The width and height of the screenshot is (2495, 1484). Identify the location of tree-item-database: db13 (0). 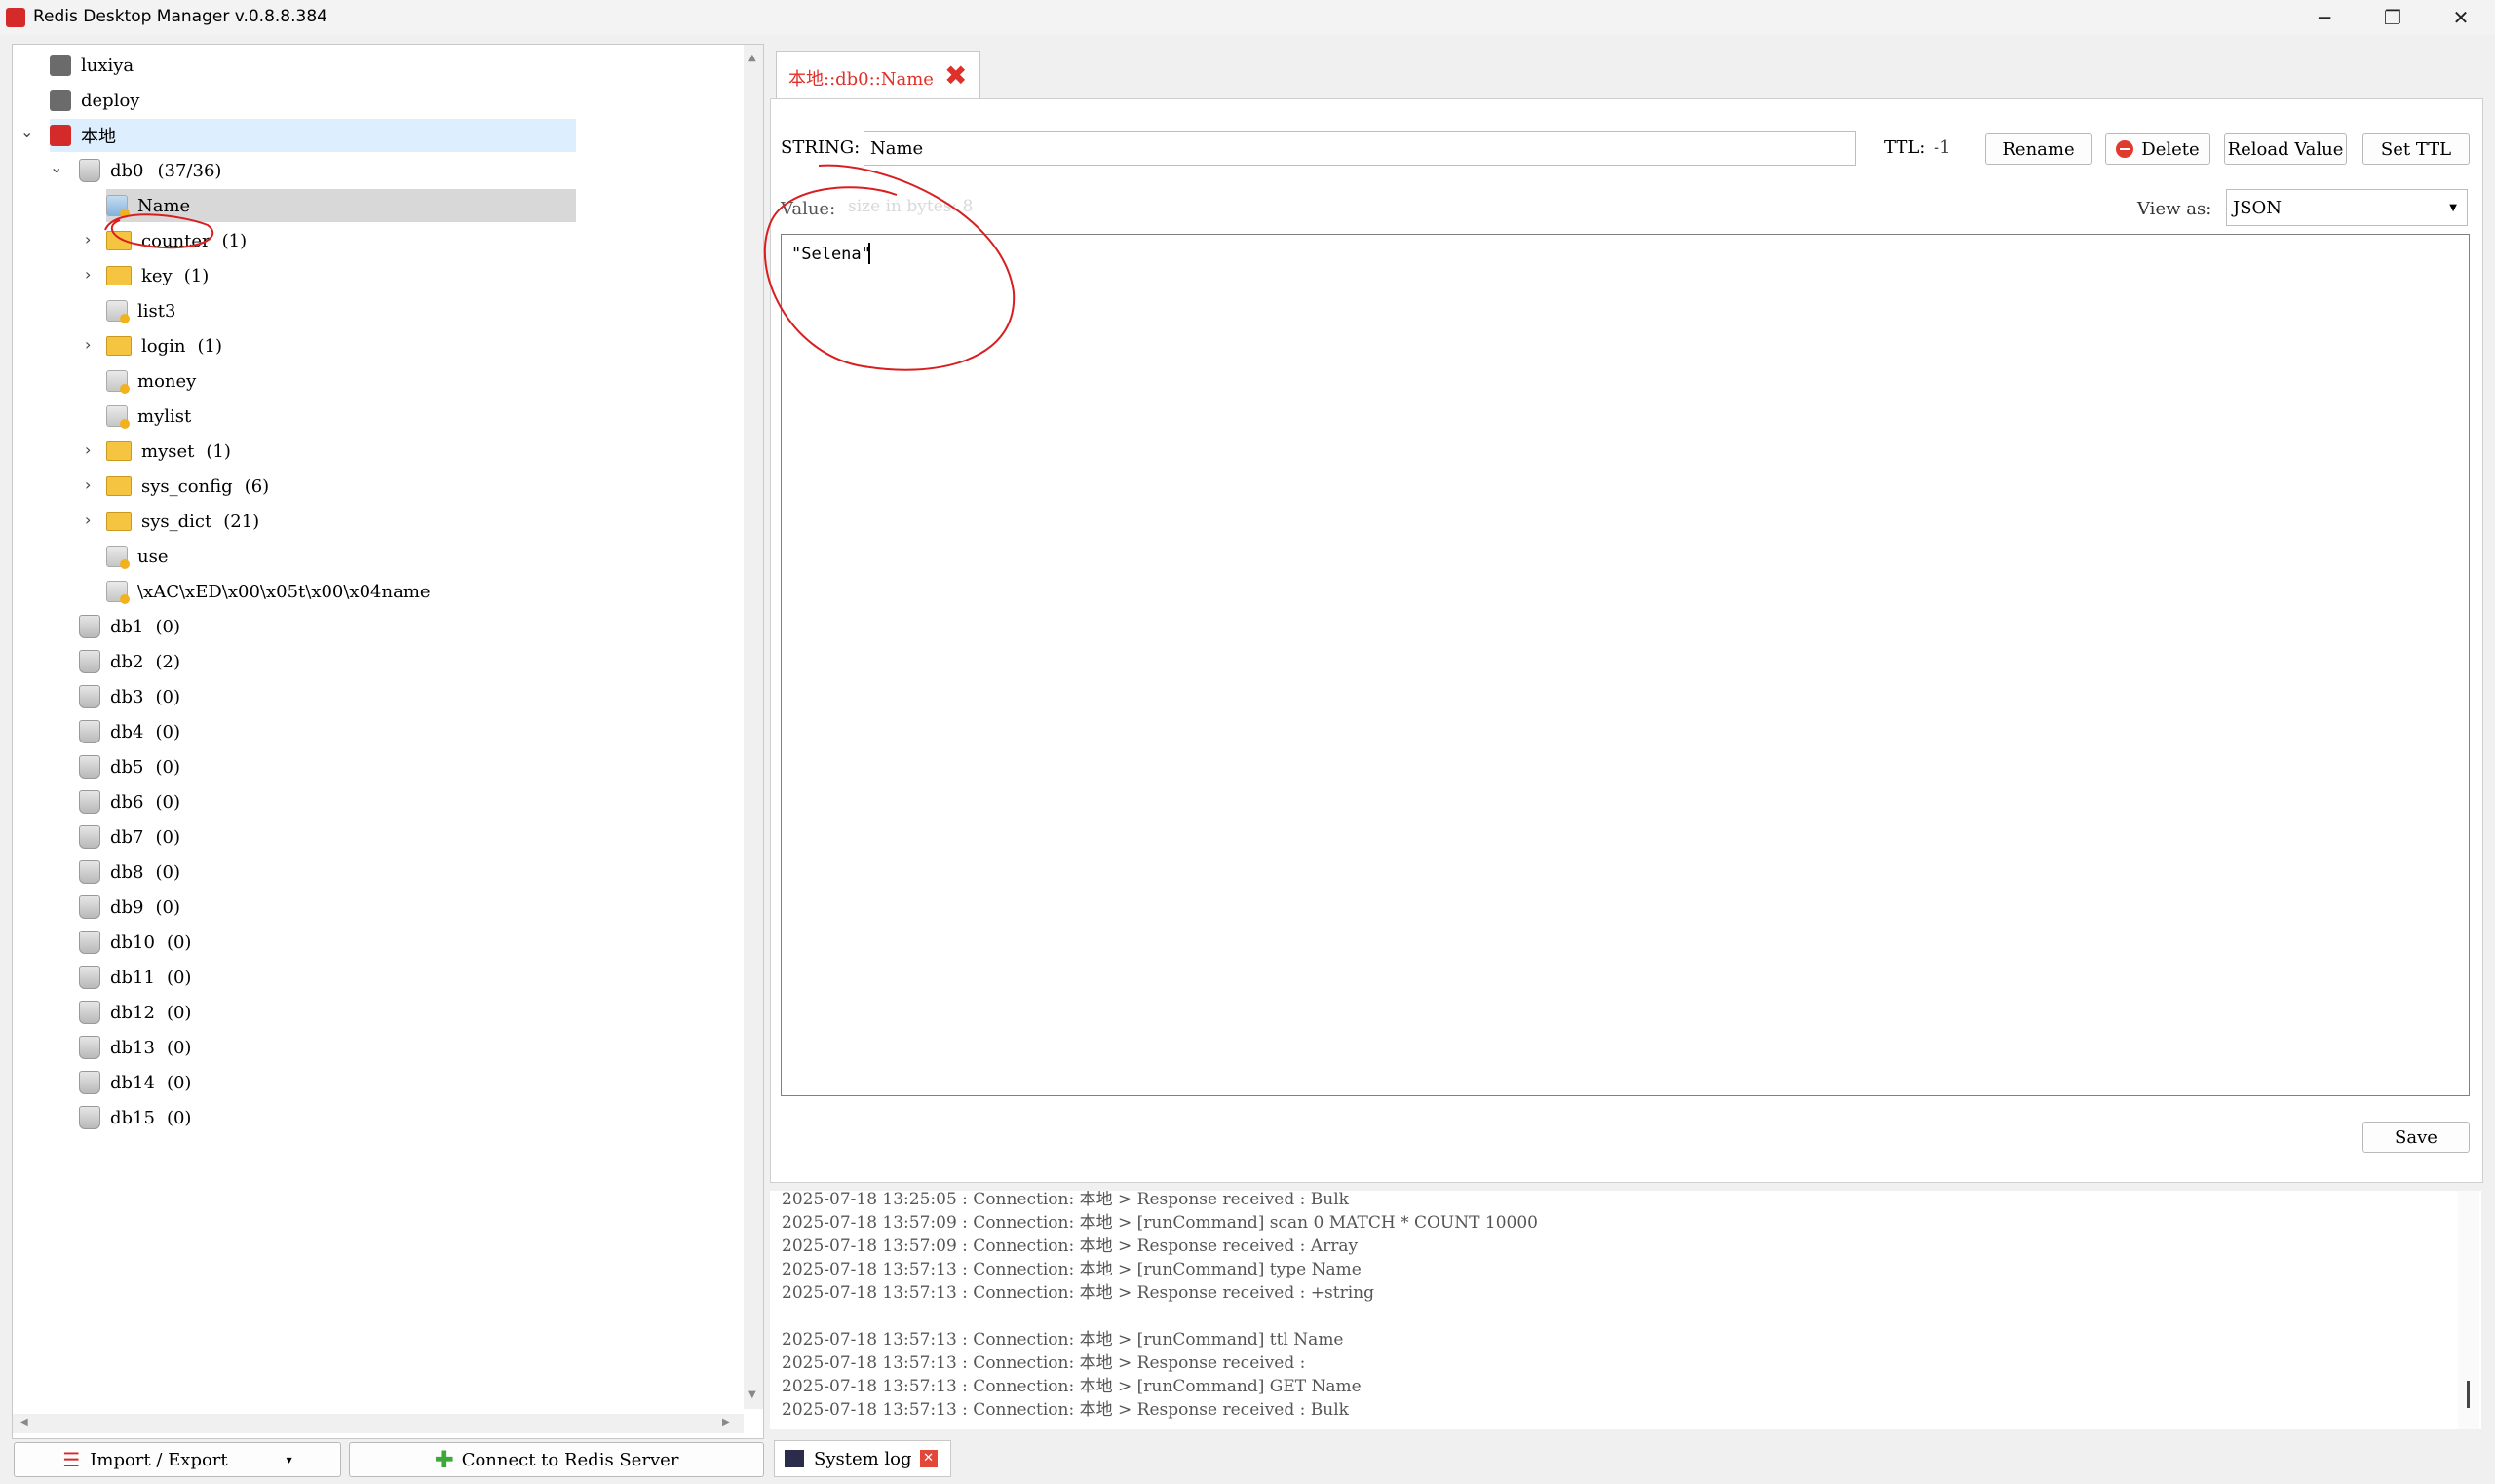
(135, 1047).